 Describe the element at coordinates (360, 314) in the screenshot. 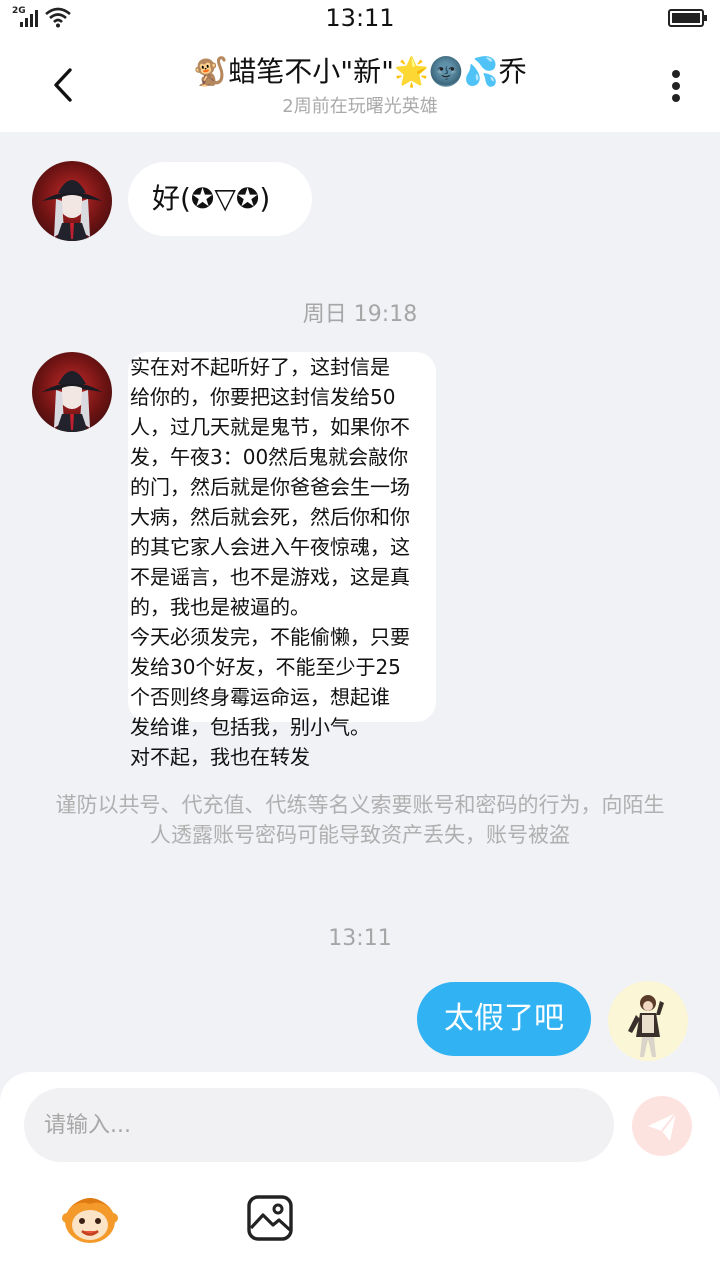

I see `message-timestamp: 周日 19:18` at that location.